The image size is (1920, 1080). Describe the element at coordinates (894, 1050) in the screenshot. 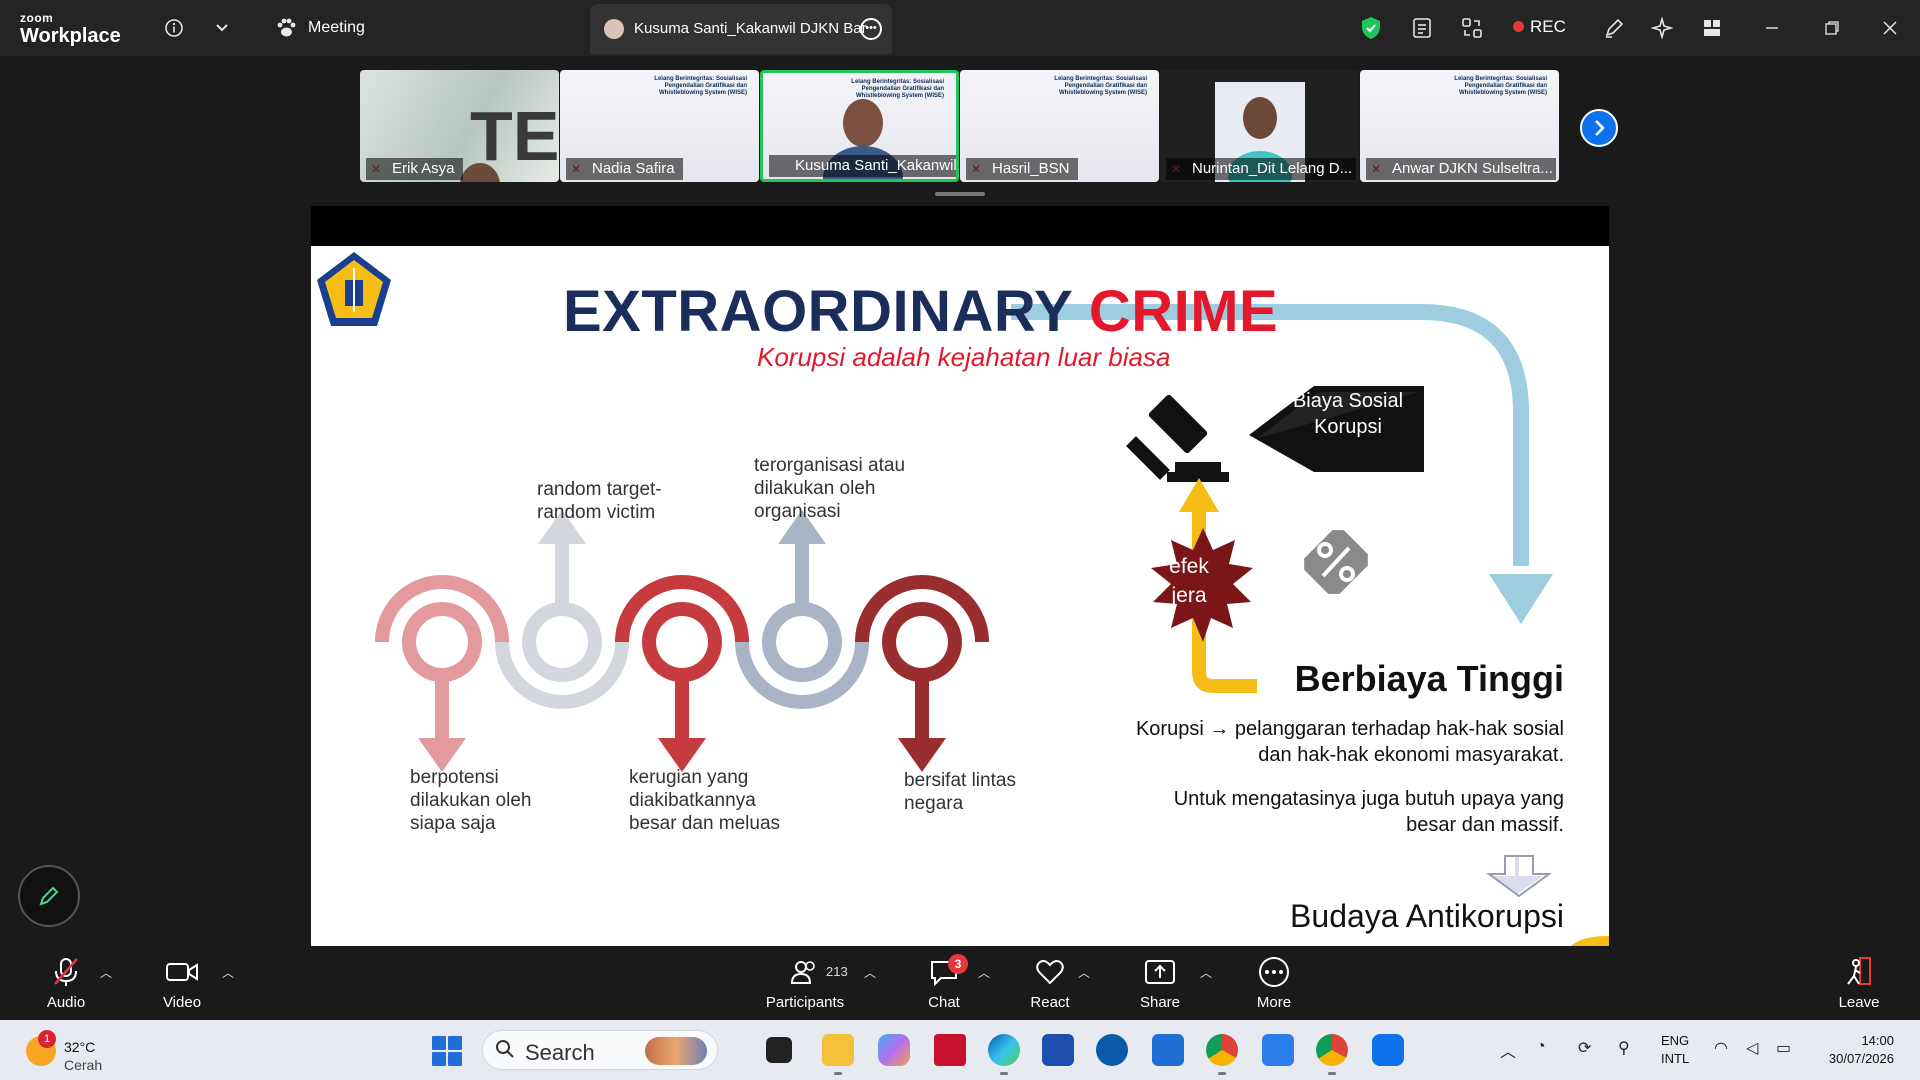

I see `copilot-icon` at that location.